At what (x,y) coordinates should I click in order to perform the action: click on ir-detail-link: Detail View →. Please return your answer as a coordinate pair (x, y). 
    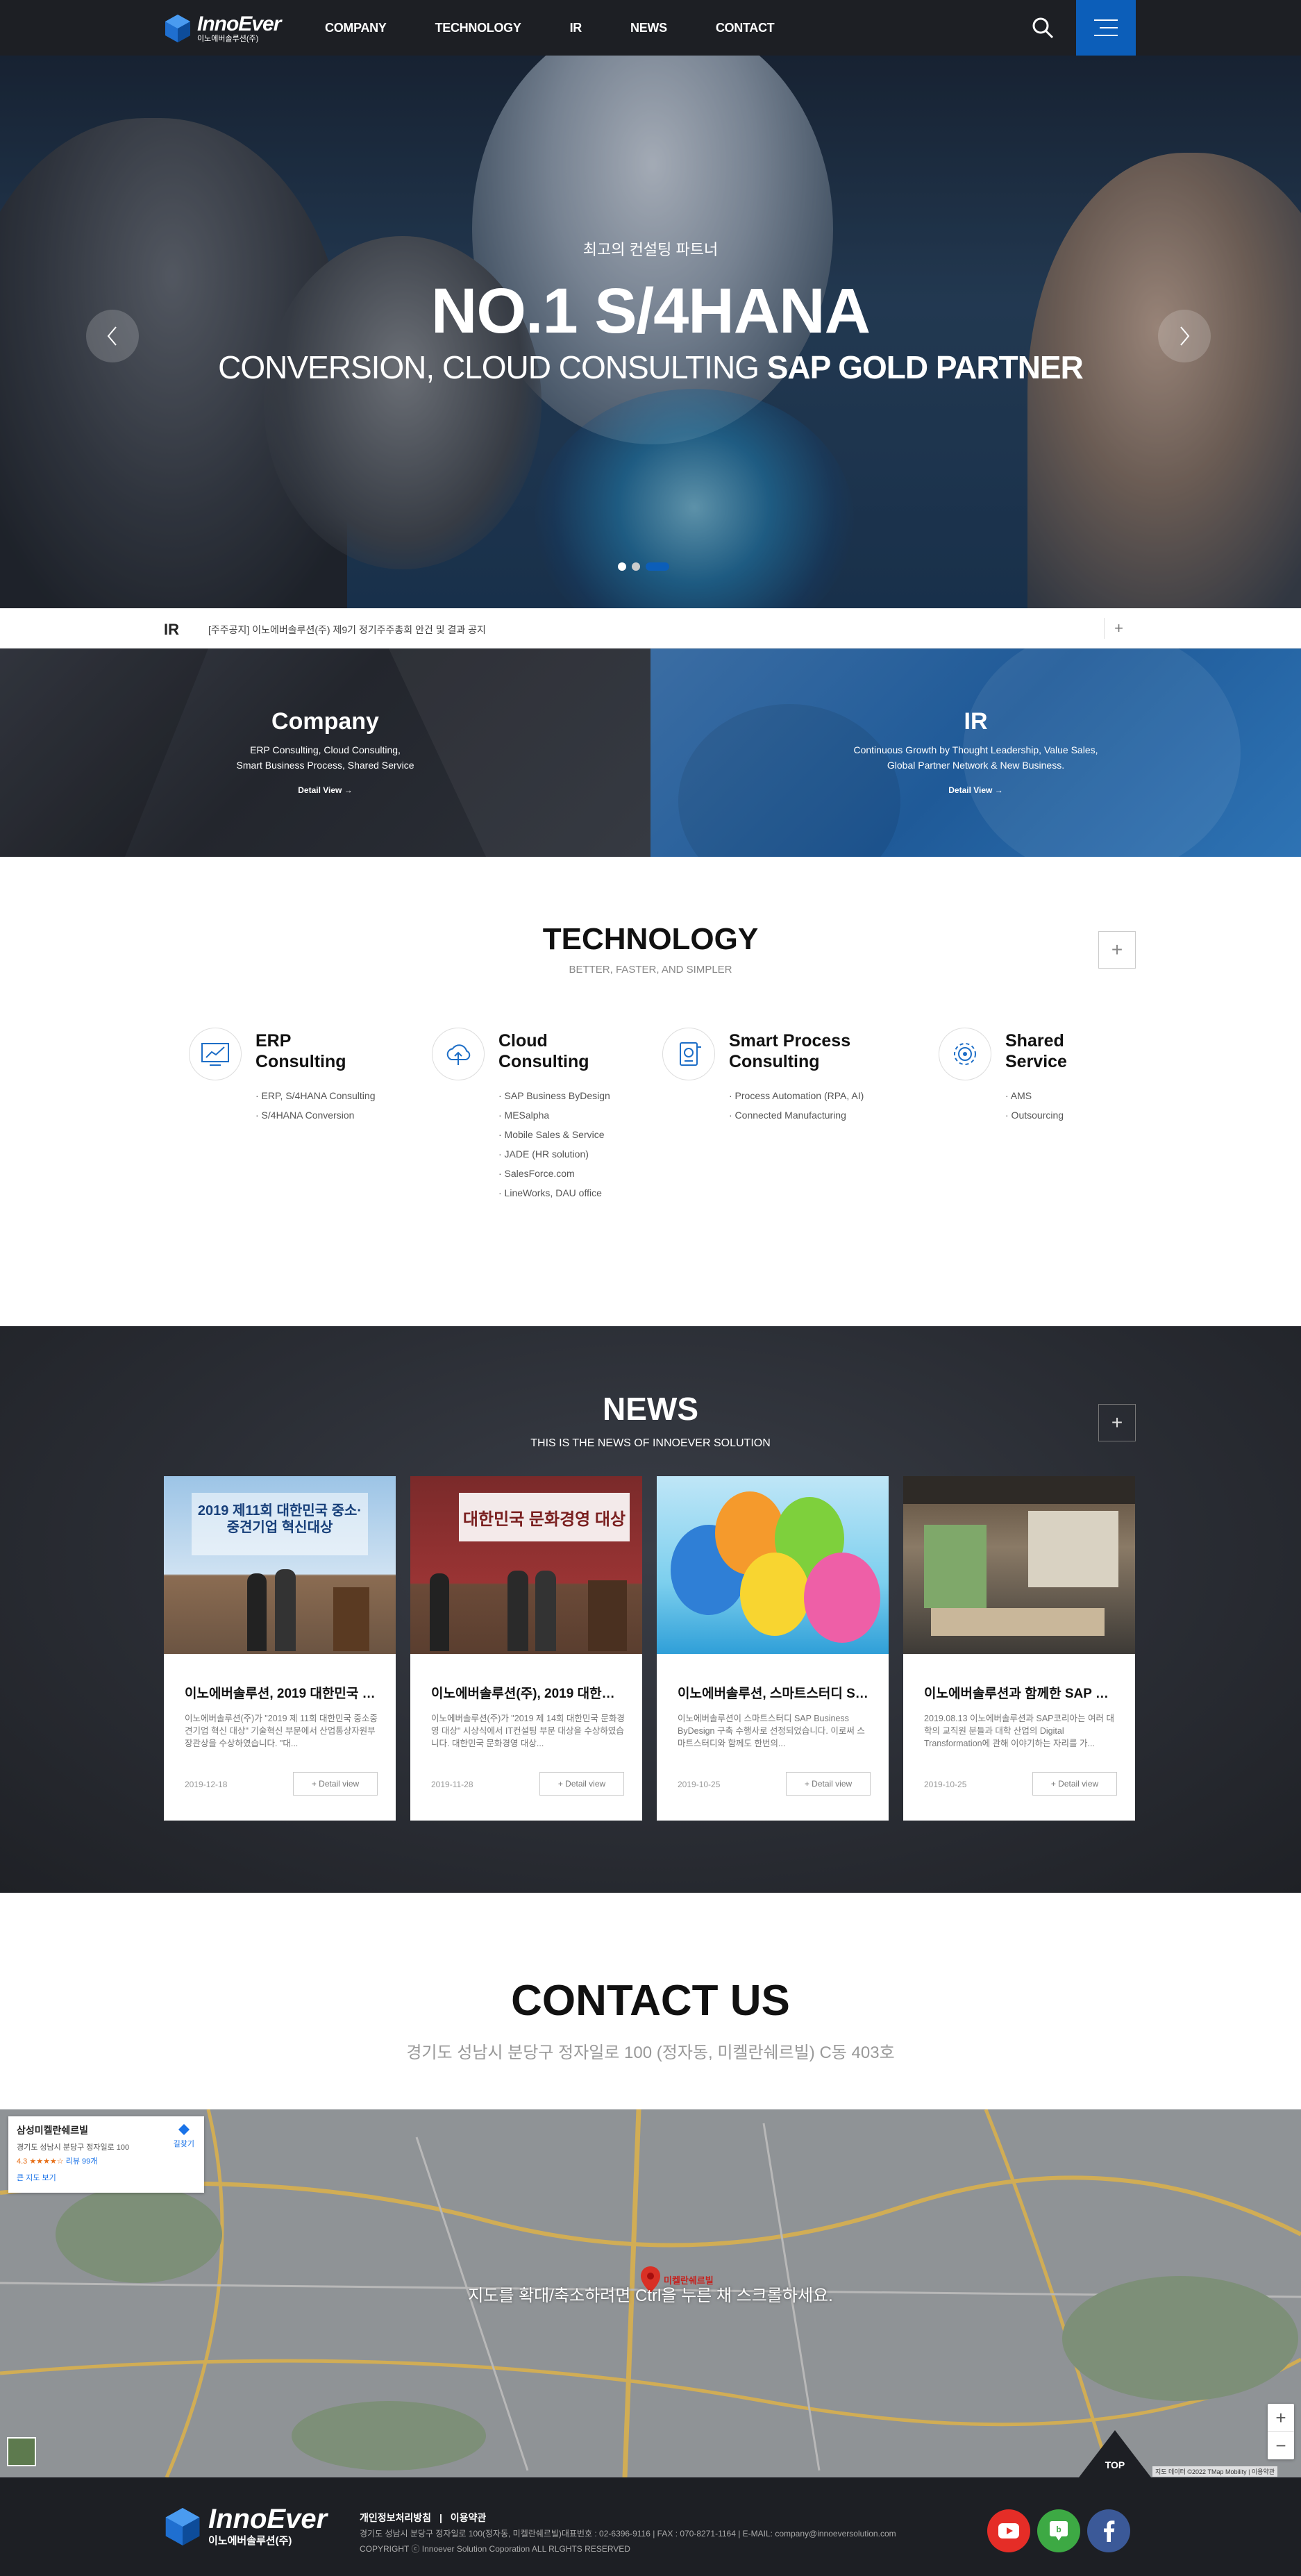
    Looking at the image, I should click on (976, 790).